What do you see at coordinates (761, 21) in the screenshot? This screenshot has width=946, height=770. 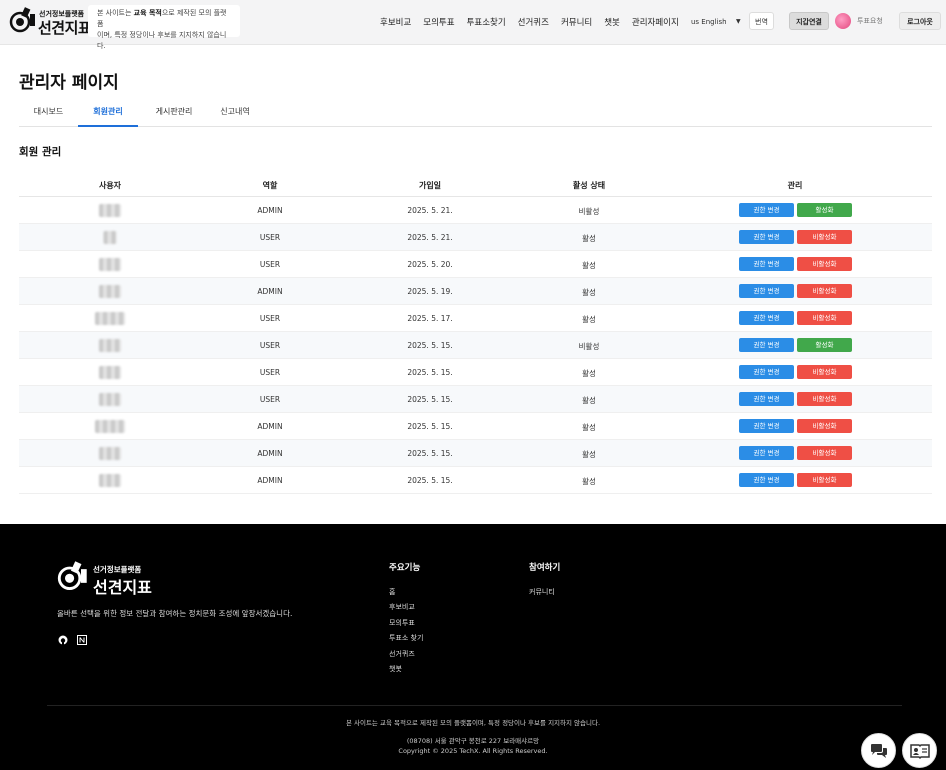 I see `translate-button: 번역` at bounding box center [761, 21].